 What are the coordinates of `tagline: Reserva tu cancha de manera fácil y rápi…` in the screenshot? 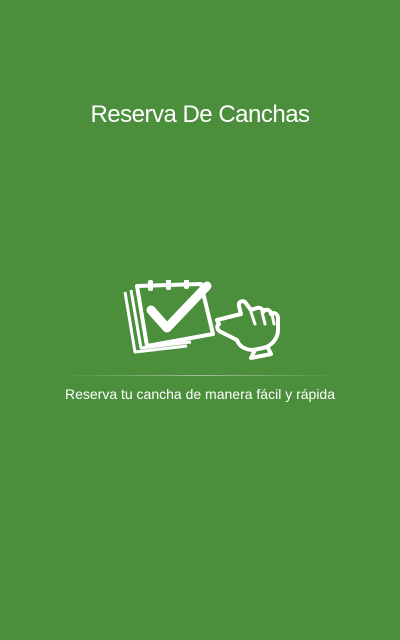 It's located at (200, 394).